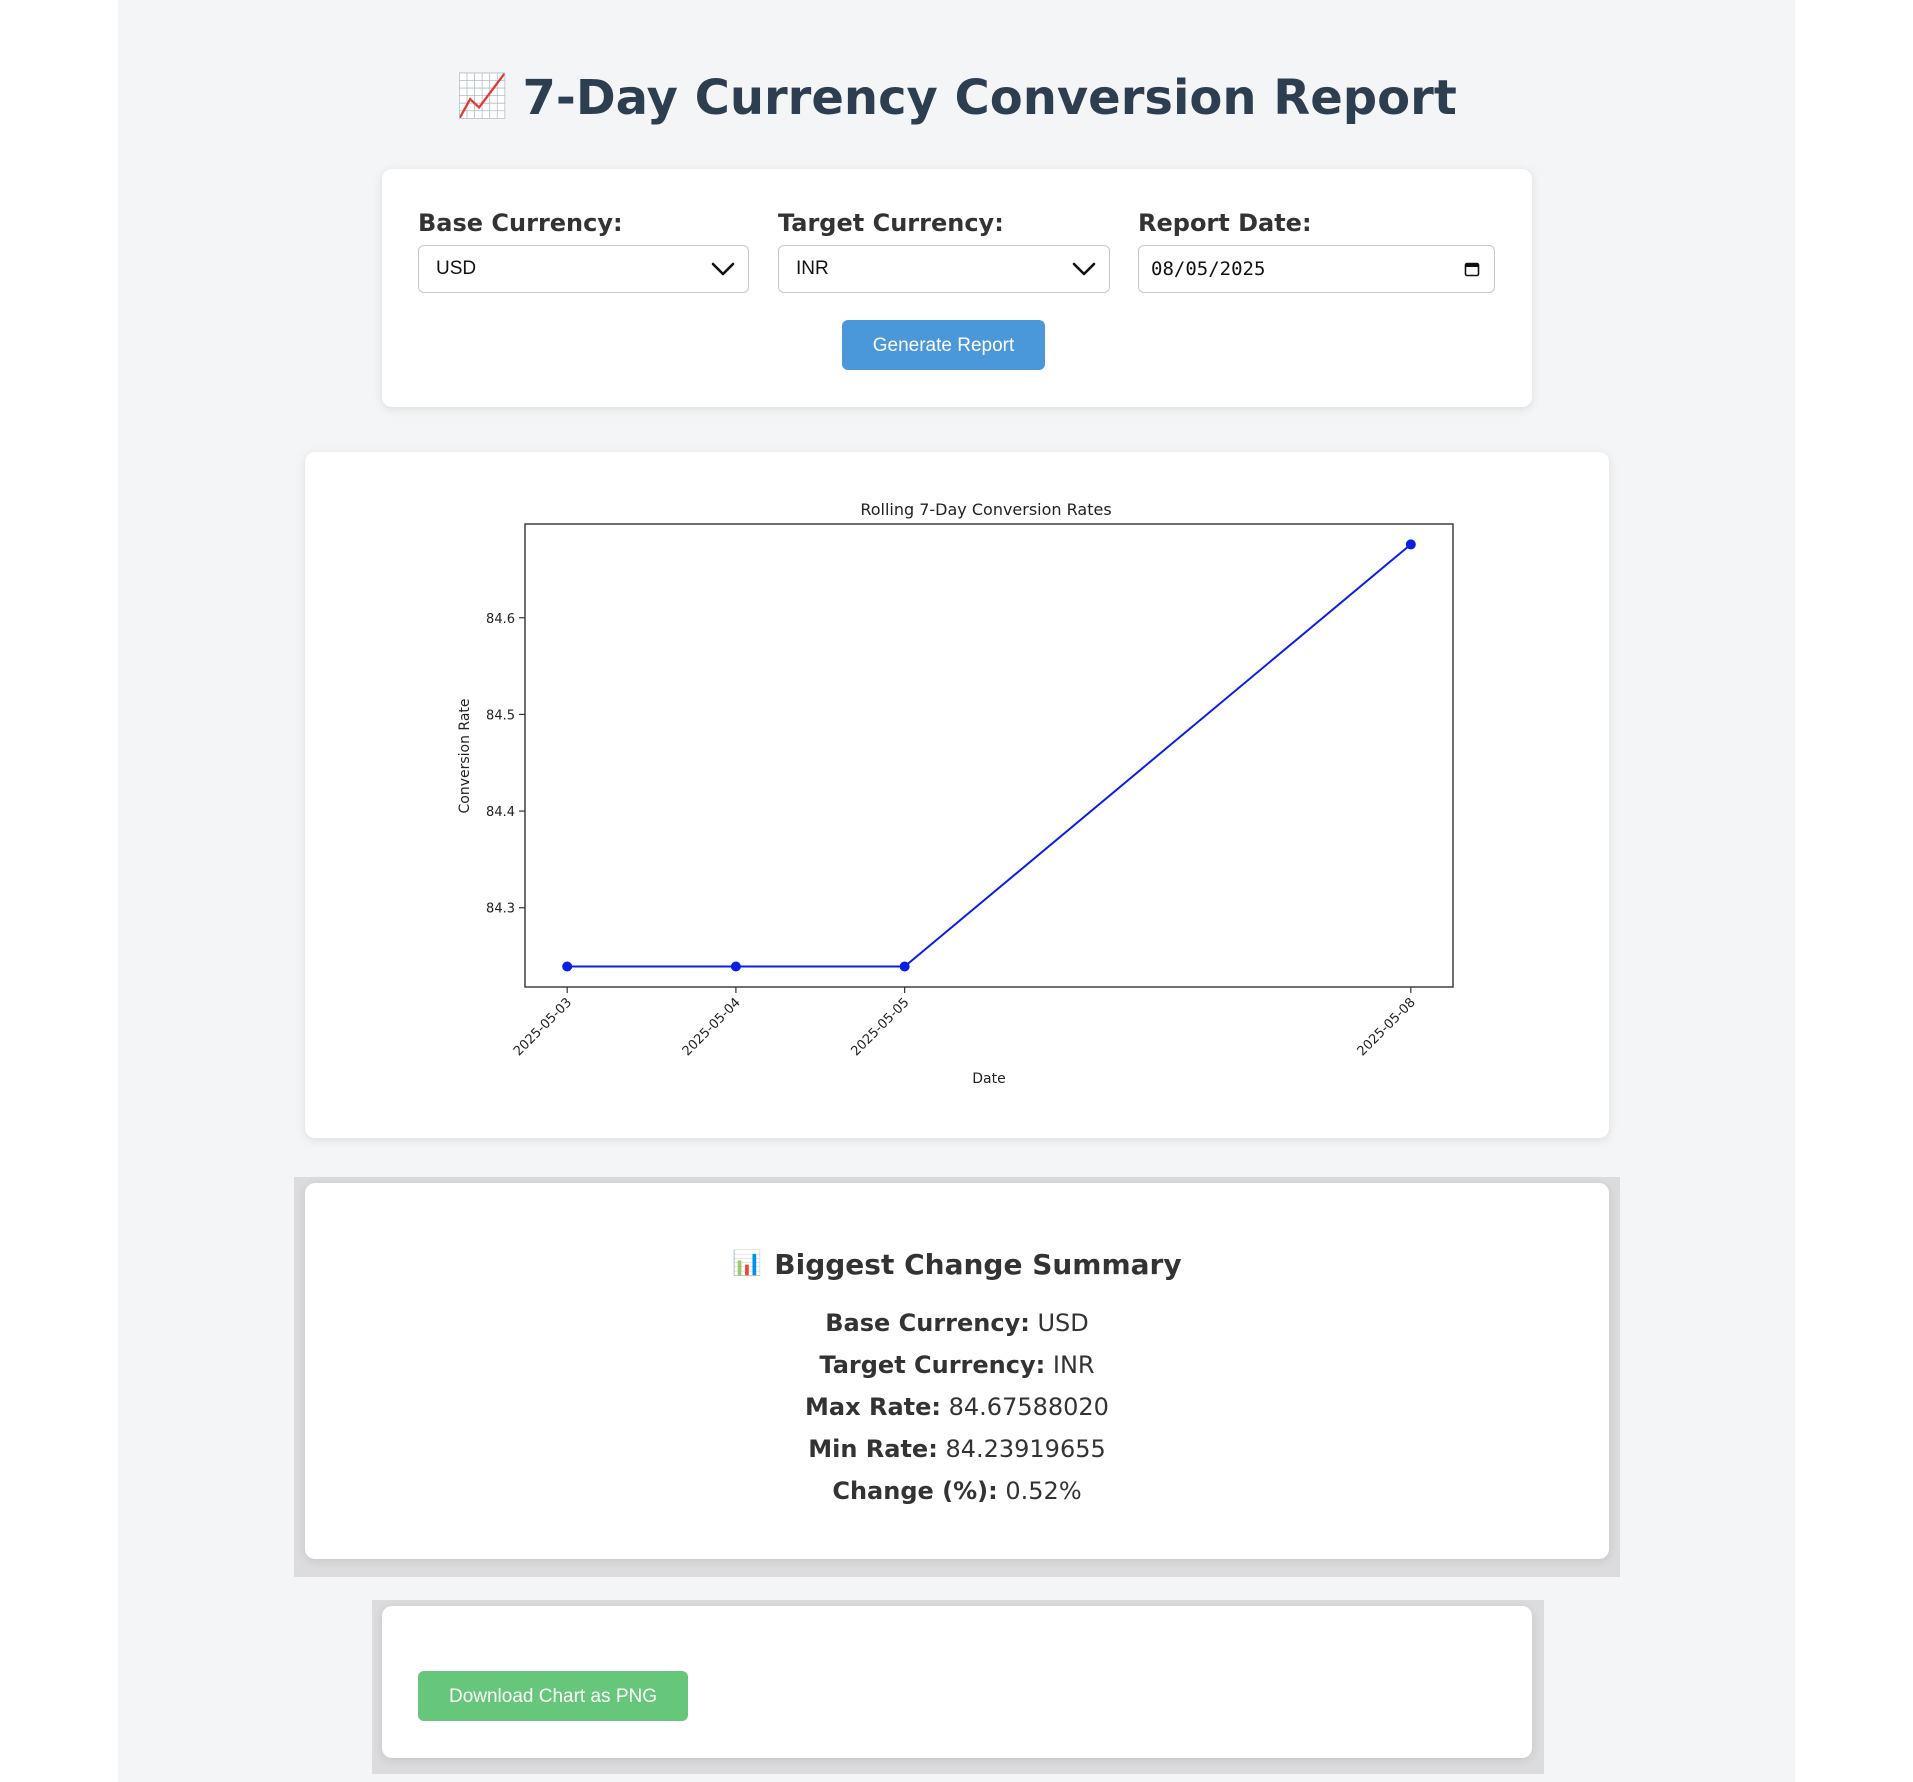 The width and height of the screenshot is (1913, 1782). Describe the element at coordinates (1028, 1407) in the screenshot. I see `summary-max-value: 84.67588020` at that location.